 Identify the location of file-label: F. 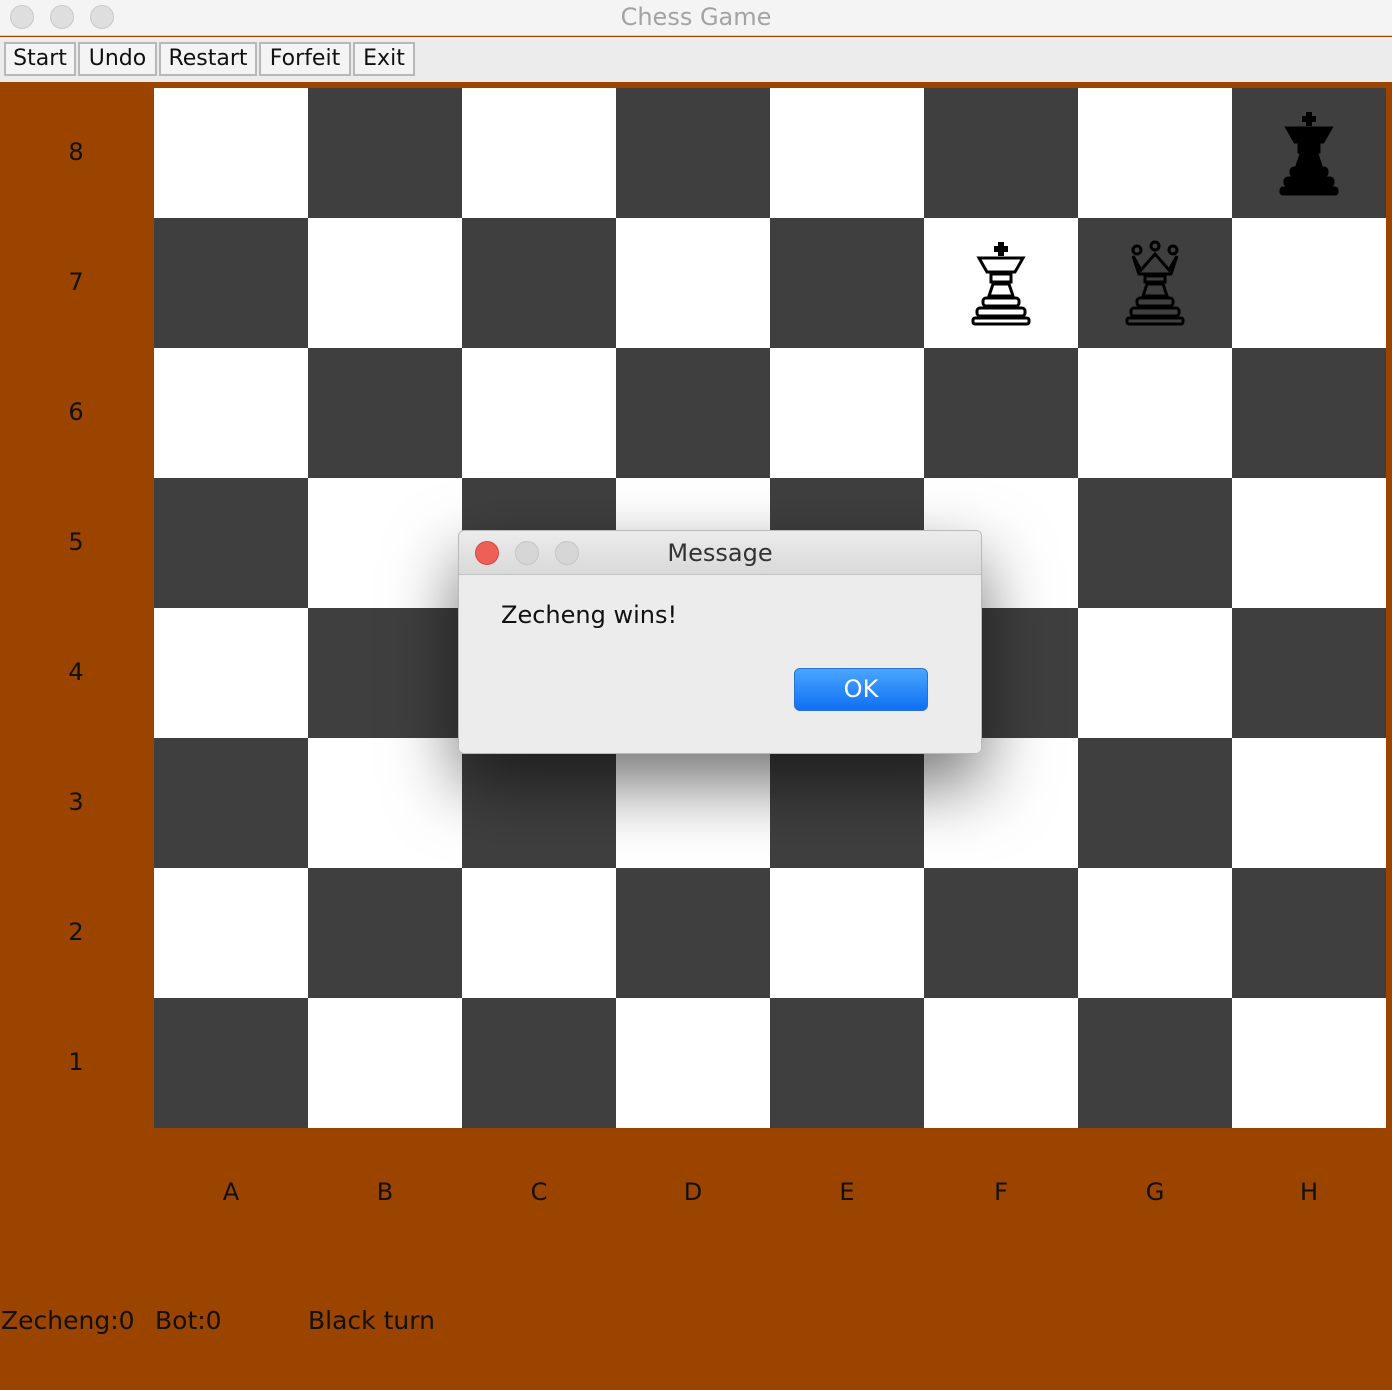
(1001, 1192).